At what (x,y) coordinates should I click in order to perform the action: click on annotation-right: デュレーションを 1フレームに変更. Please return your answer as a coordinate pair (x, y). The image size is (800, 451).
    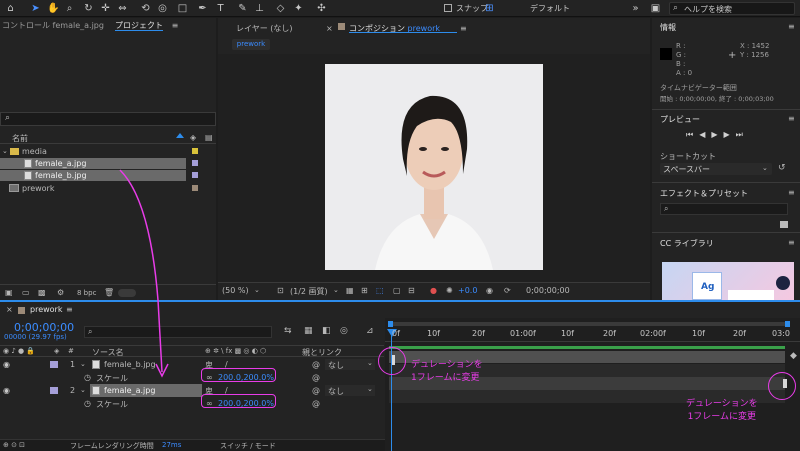
    Looking at the image, I should click on (722, 410).